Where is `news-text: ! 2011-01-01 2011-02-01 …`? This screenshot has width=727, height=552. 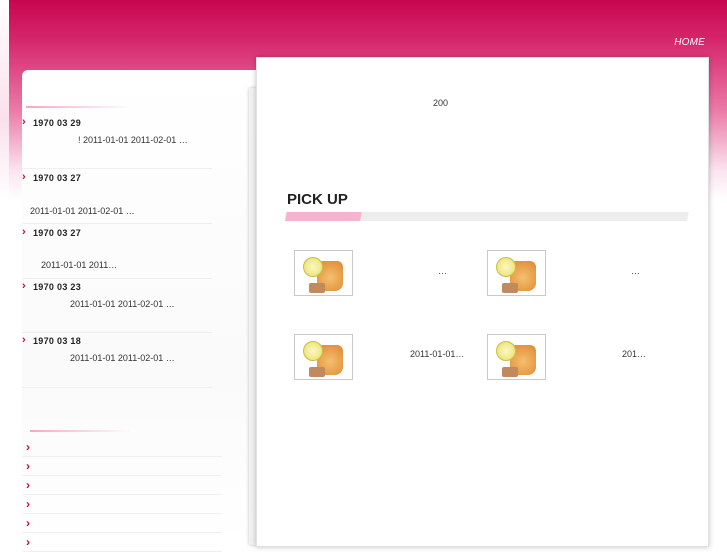
news-text: ! 2011-01-01 2011-02-01 … is located at coordinates (133, 140).